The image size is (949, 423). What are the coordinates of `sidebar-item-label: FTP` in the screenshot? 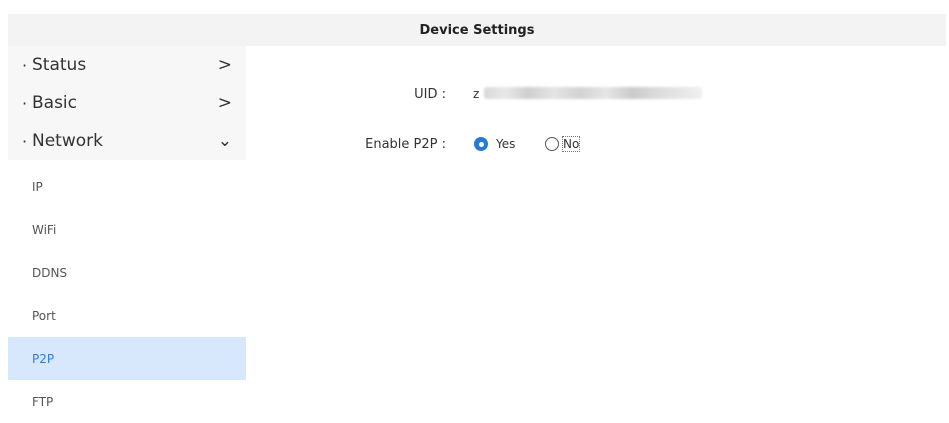 It's located at (43, 401).